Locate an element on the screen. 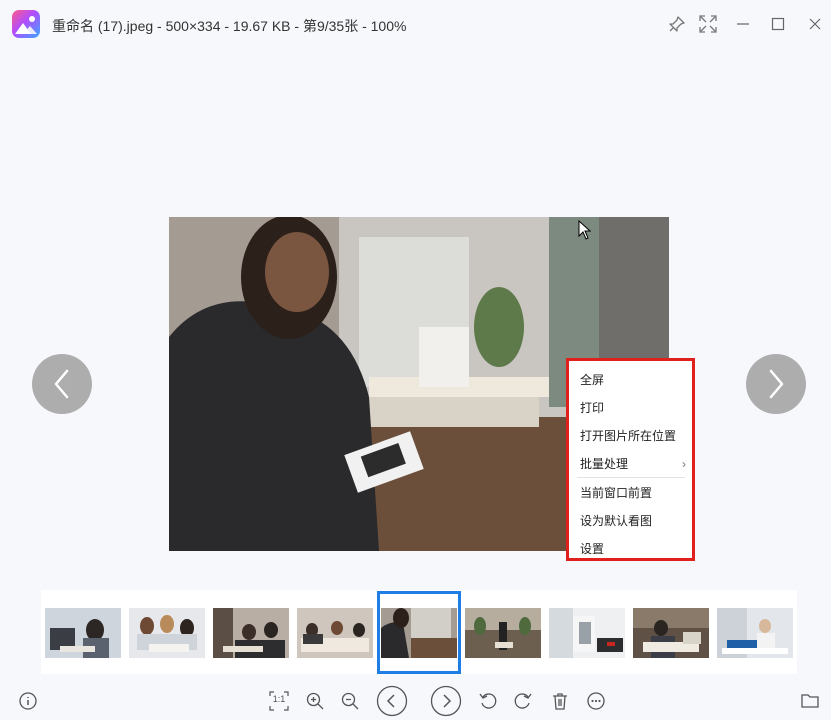 Image resolution: width=831 pixels, height=720 pixels. maximize-button is located at coordinates (778, 24).